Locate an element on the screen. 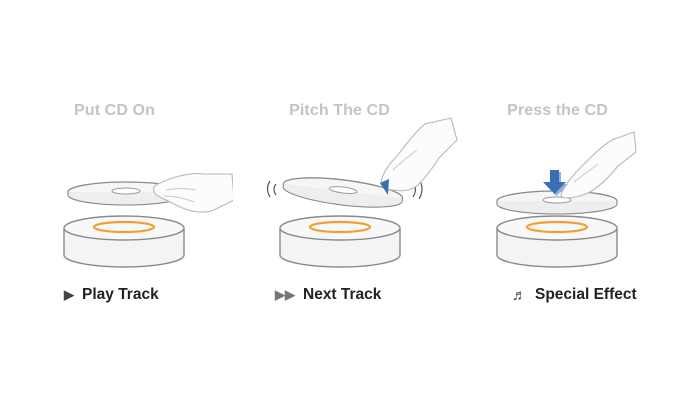 This screenshot has height=400, width=700. caption-text: Special Effect is located at coordinates (586, 294).